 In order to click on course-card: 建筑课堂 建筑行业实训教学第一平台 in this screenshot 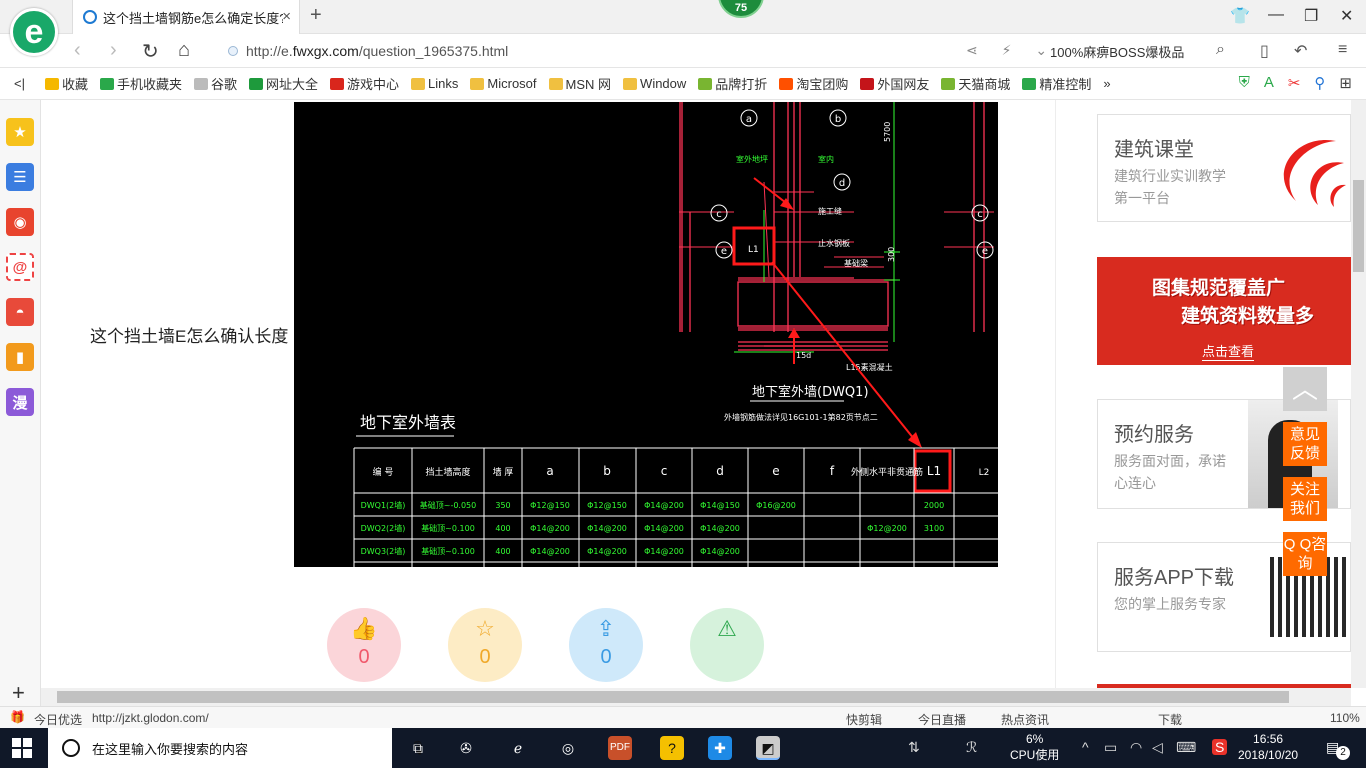, I will do `click(1224, 168)`.